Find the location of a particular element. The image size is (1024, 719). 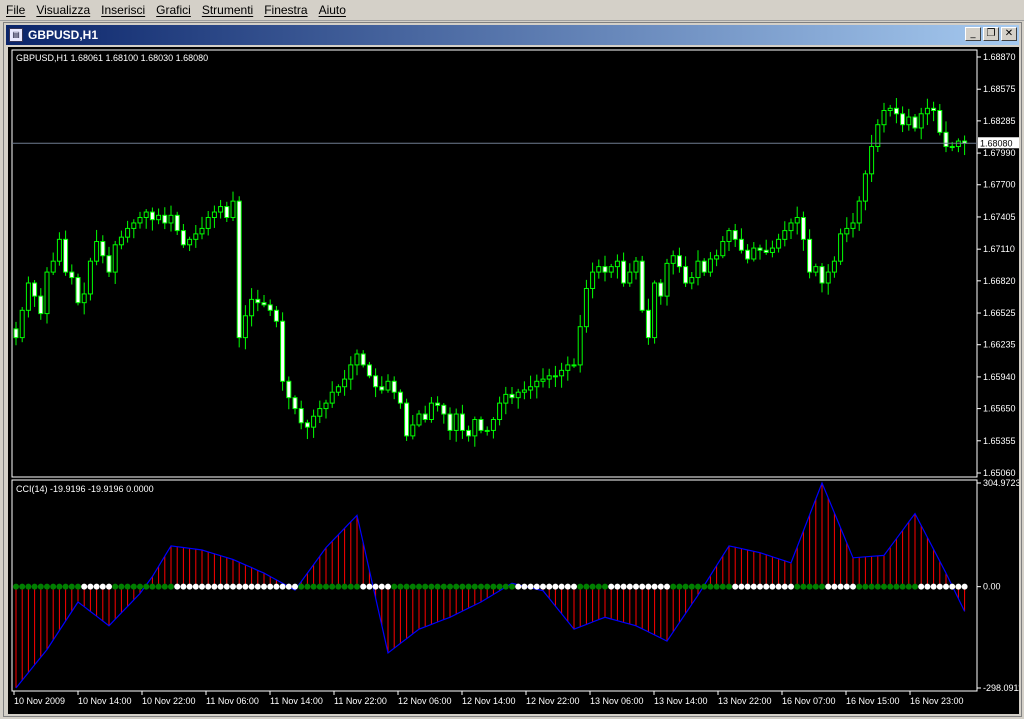

price-tick-label: 1.67110 is located at coordinates (999, 249).